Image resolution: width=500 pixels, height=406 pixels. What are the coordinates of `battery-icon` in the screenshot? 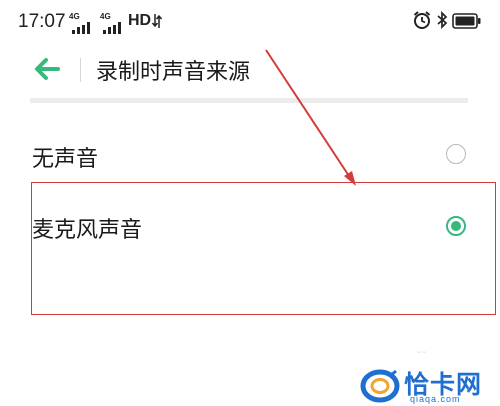 It's located at (466, 21).